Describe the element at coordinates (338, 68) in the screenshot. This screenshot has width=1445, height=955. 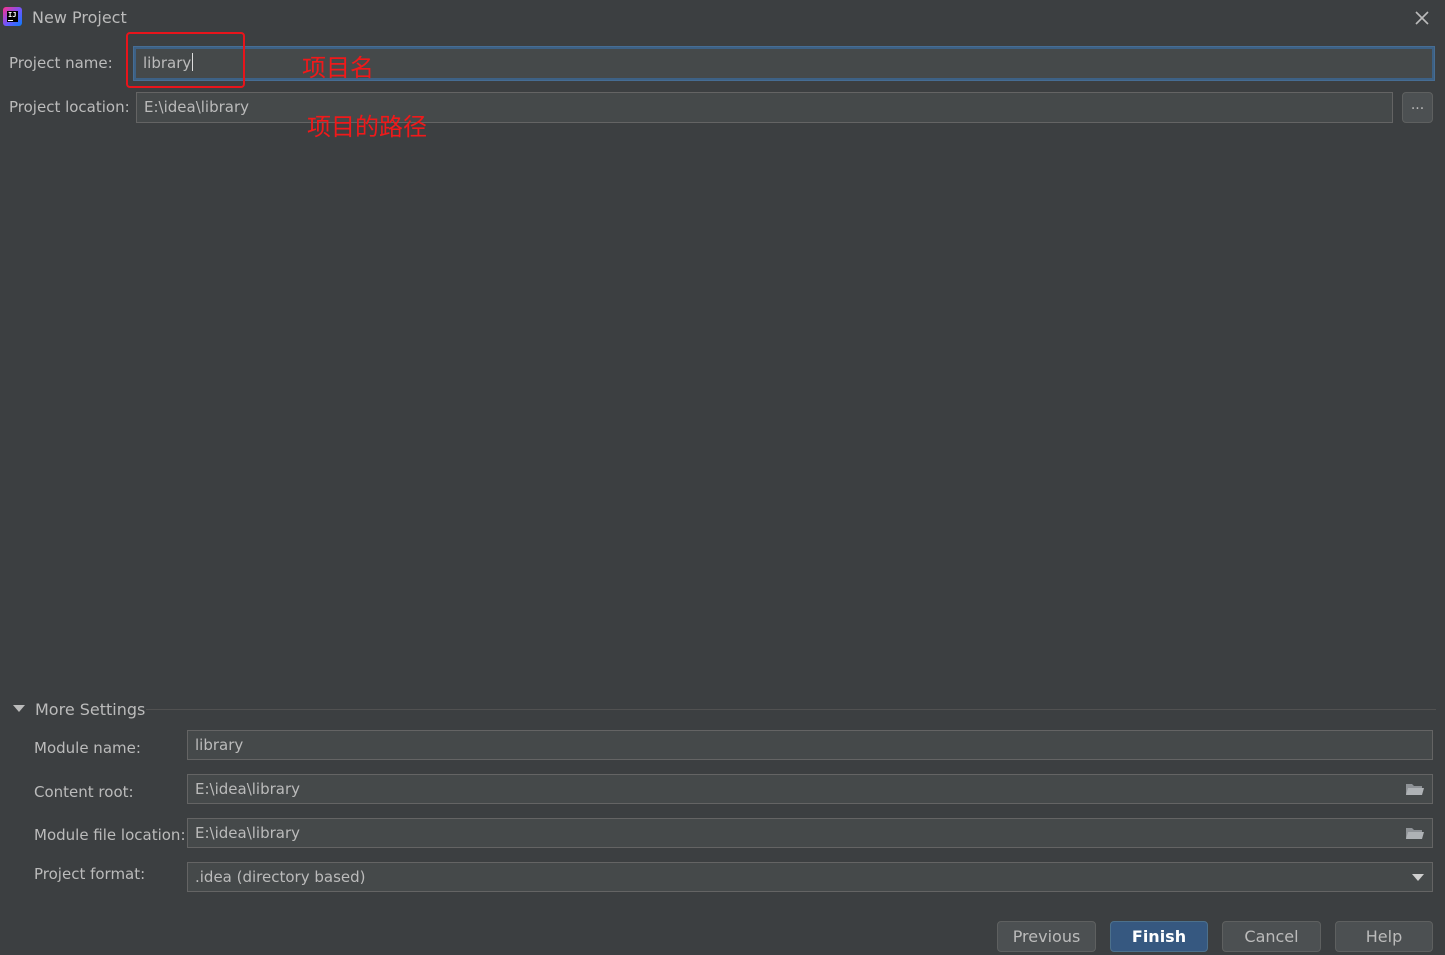
I see `annotation-project-name: 项目名` at that location.